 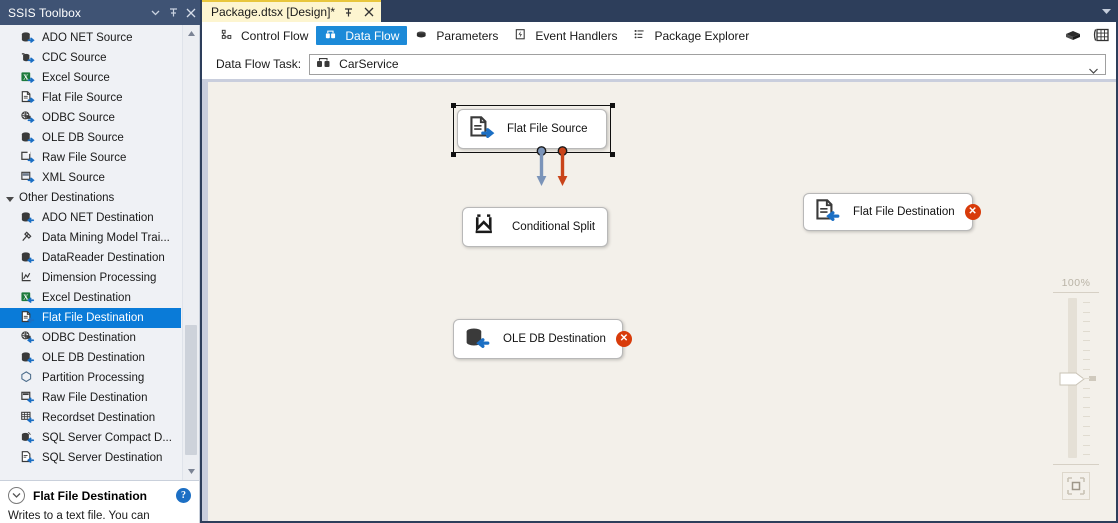 I want to click on package-icon, so click(x=1073, y=35).